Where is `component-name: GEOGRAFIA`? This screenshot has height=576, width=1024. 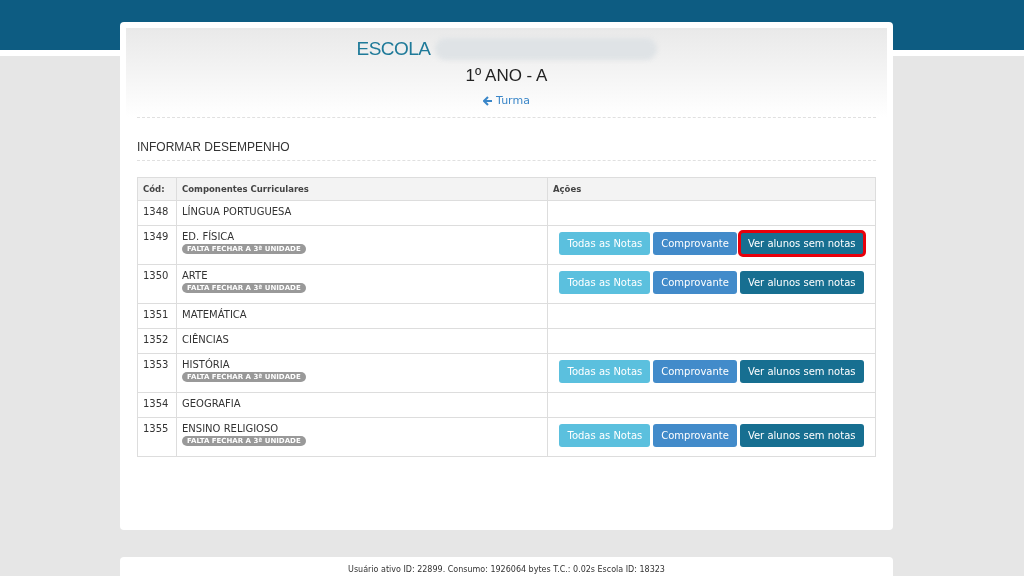 component-name: GEOGRAFIA is located at coordinates (212, 403).